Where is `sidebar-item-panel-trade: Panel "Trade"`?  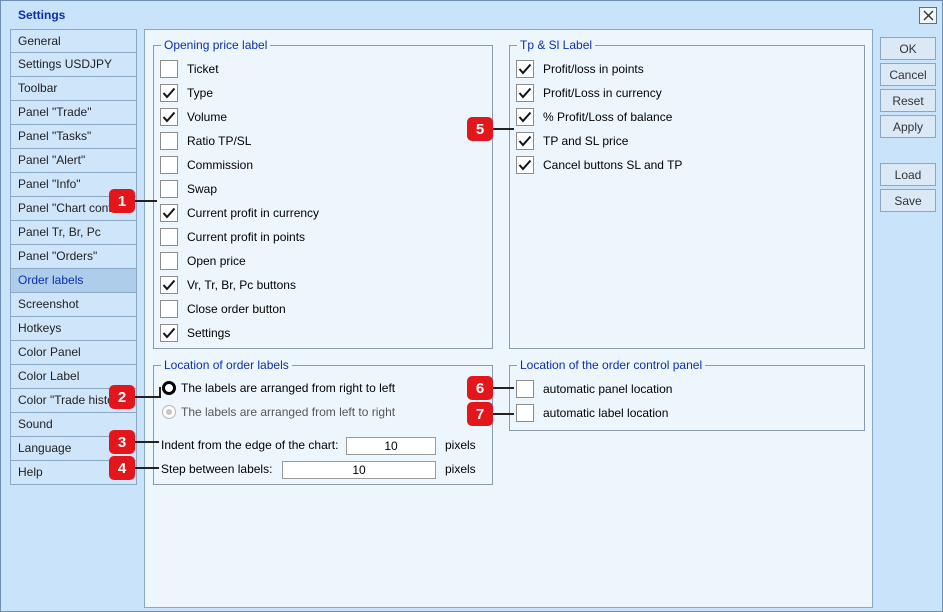
sidebar-item-panel-trade: Panel "Trade" is located at coordinates (73, 113).